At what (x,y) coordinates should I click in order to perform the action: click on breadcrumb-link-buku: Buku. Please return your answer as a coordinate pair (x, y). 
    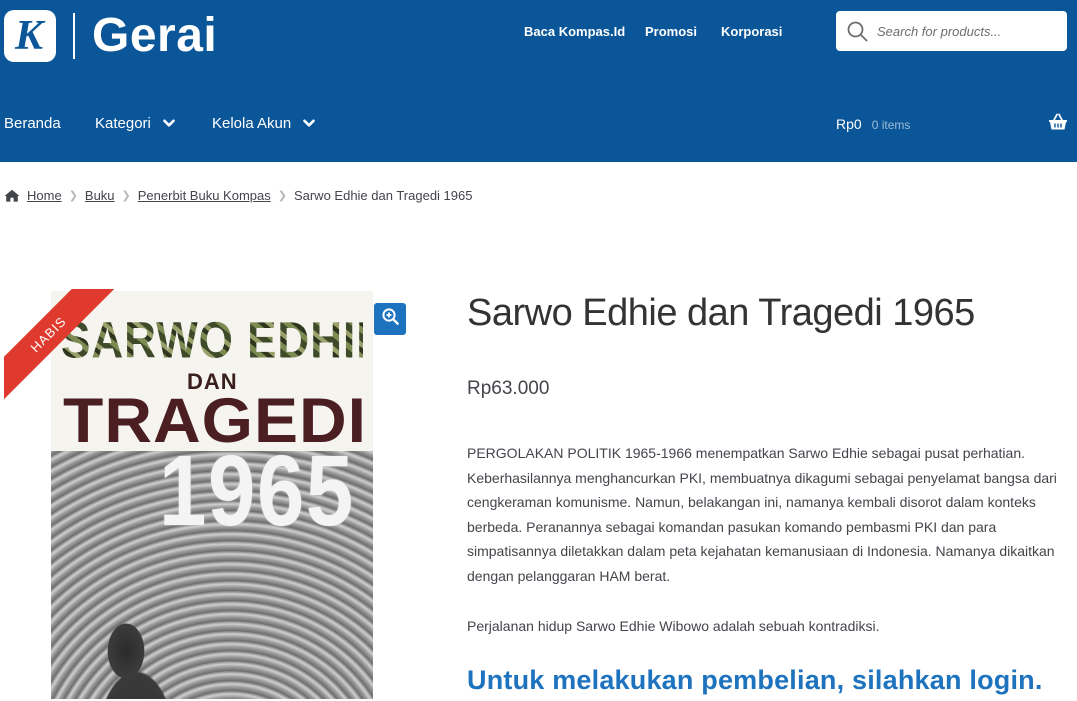
    Looking at the image, I should click on (100, 195).